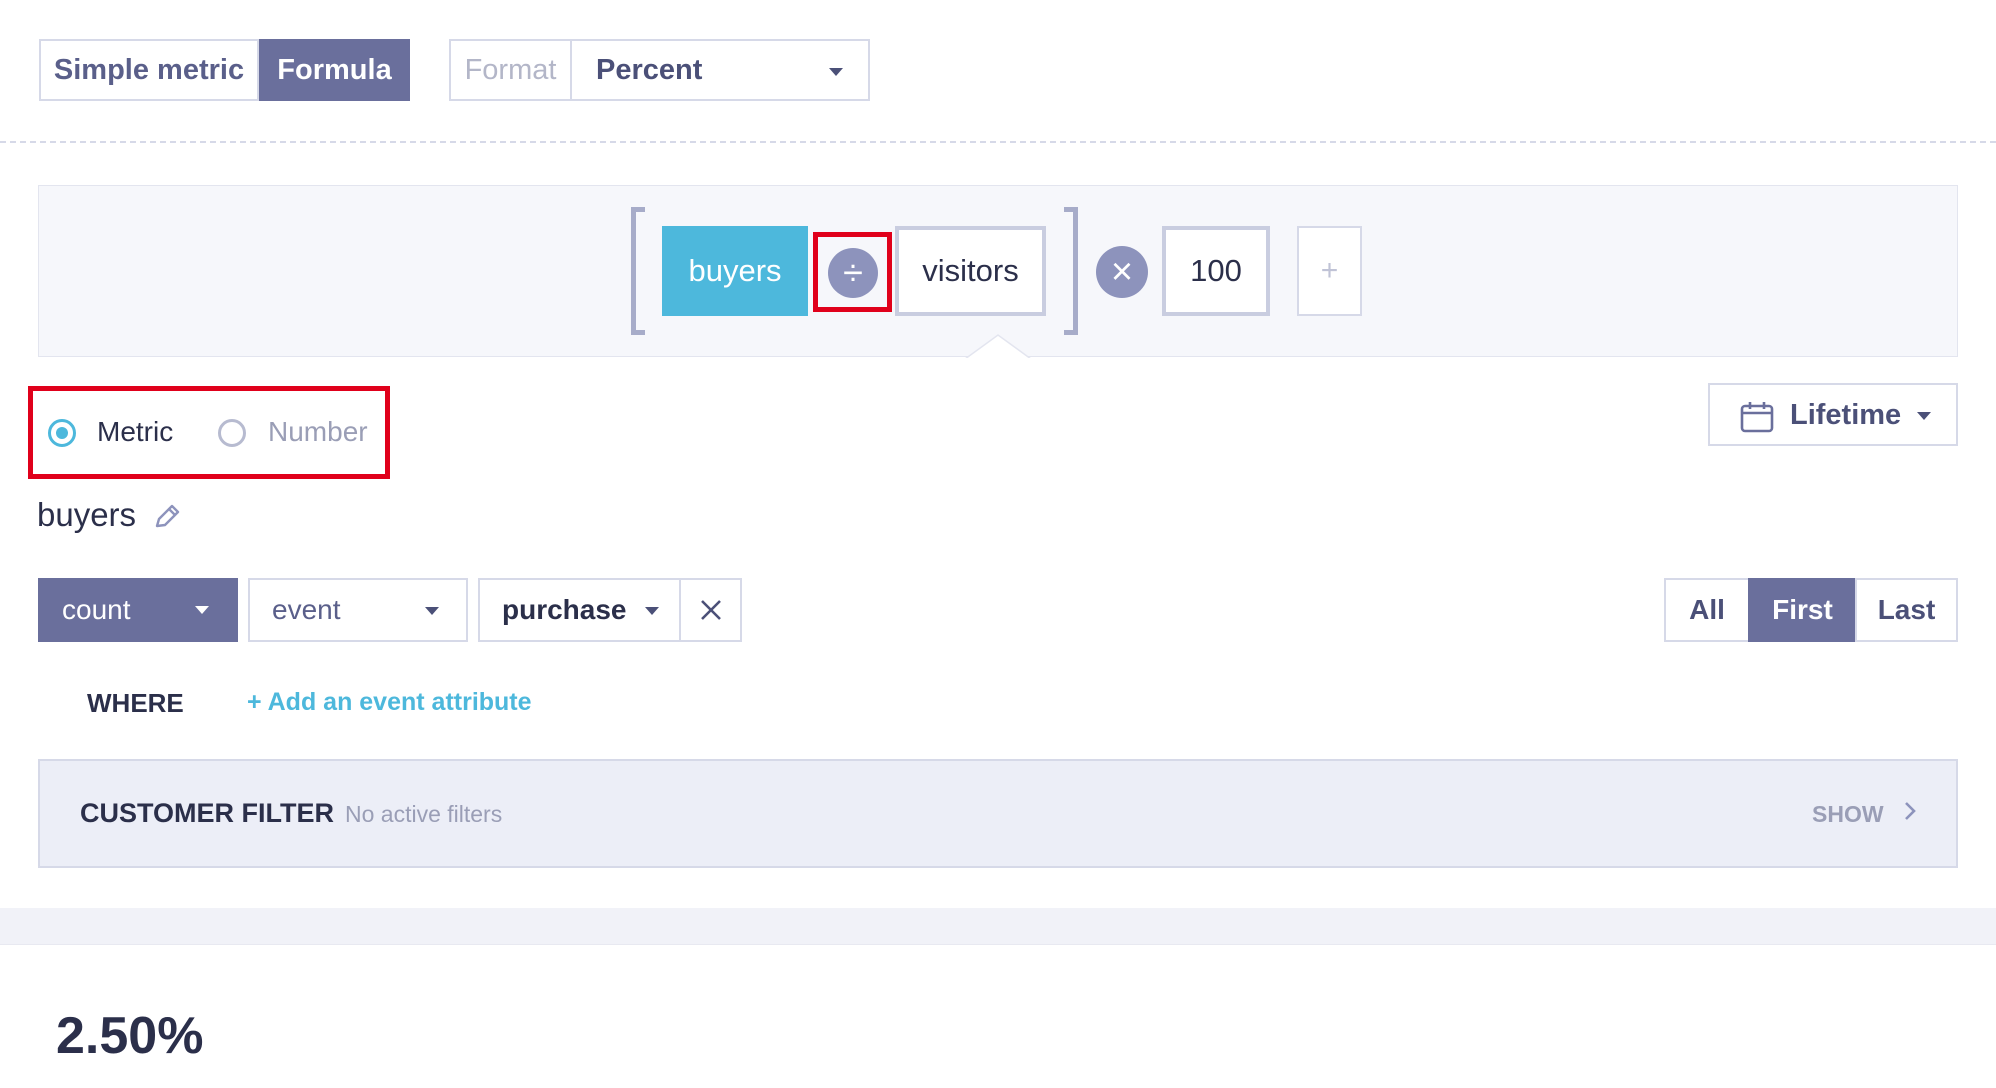 The width and height of the screenshot is (1996, 1088). I want to click on format-label: Format, so click(510, 70).